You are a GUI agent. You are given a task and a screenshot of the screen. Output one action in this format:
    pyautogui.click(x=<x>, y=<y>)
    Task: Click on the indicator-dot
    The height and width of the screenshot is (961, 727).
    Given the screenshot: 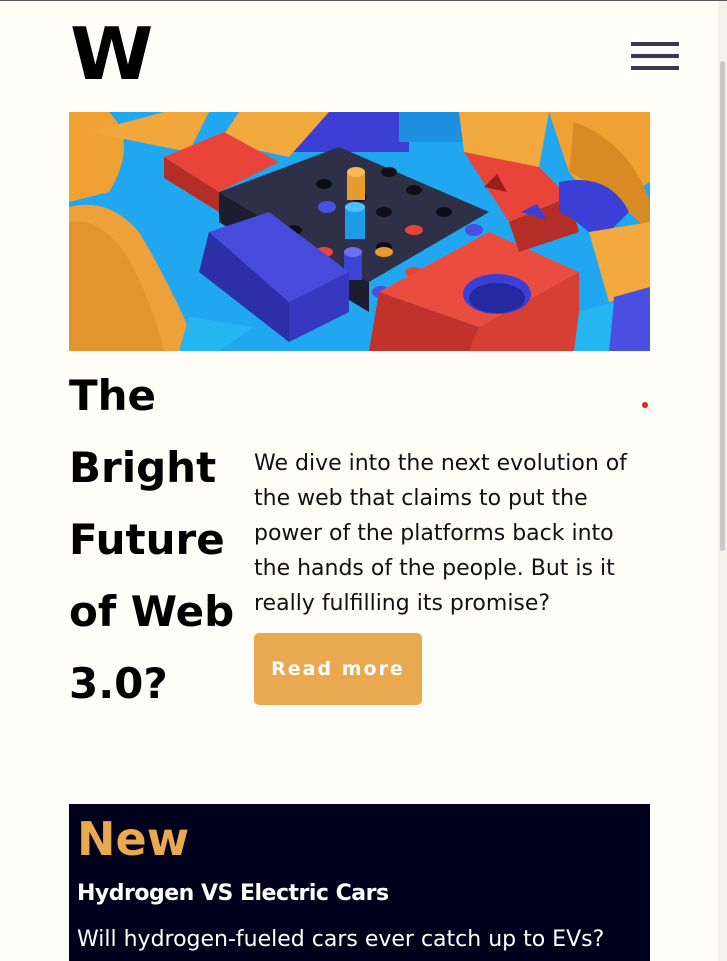 What is the action you would take?
    pyautogui.click(x=645, y=405)
    